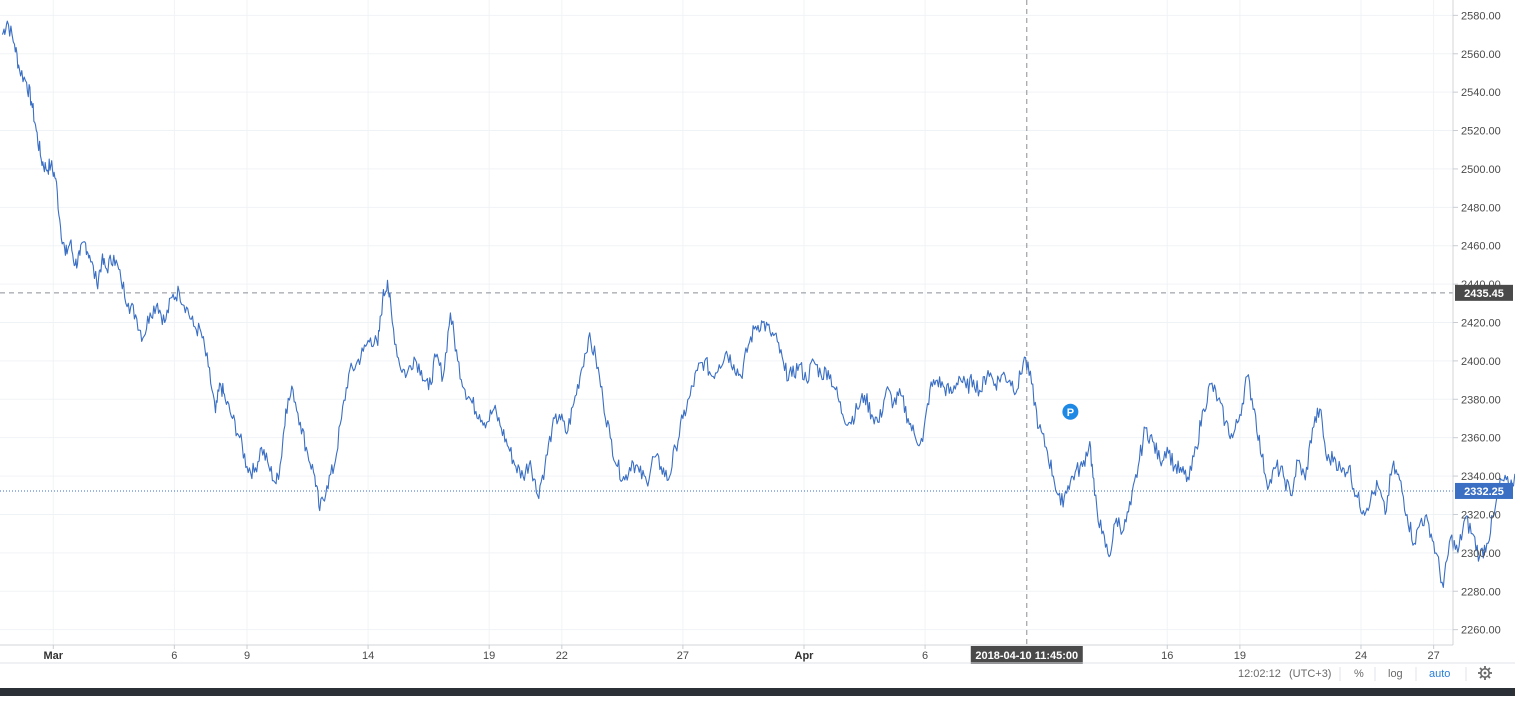  I want to click on y-tick-label: 2360.00, so click(1481, 439).